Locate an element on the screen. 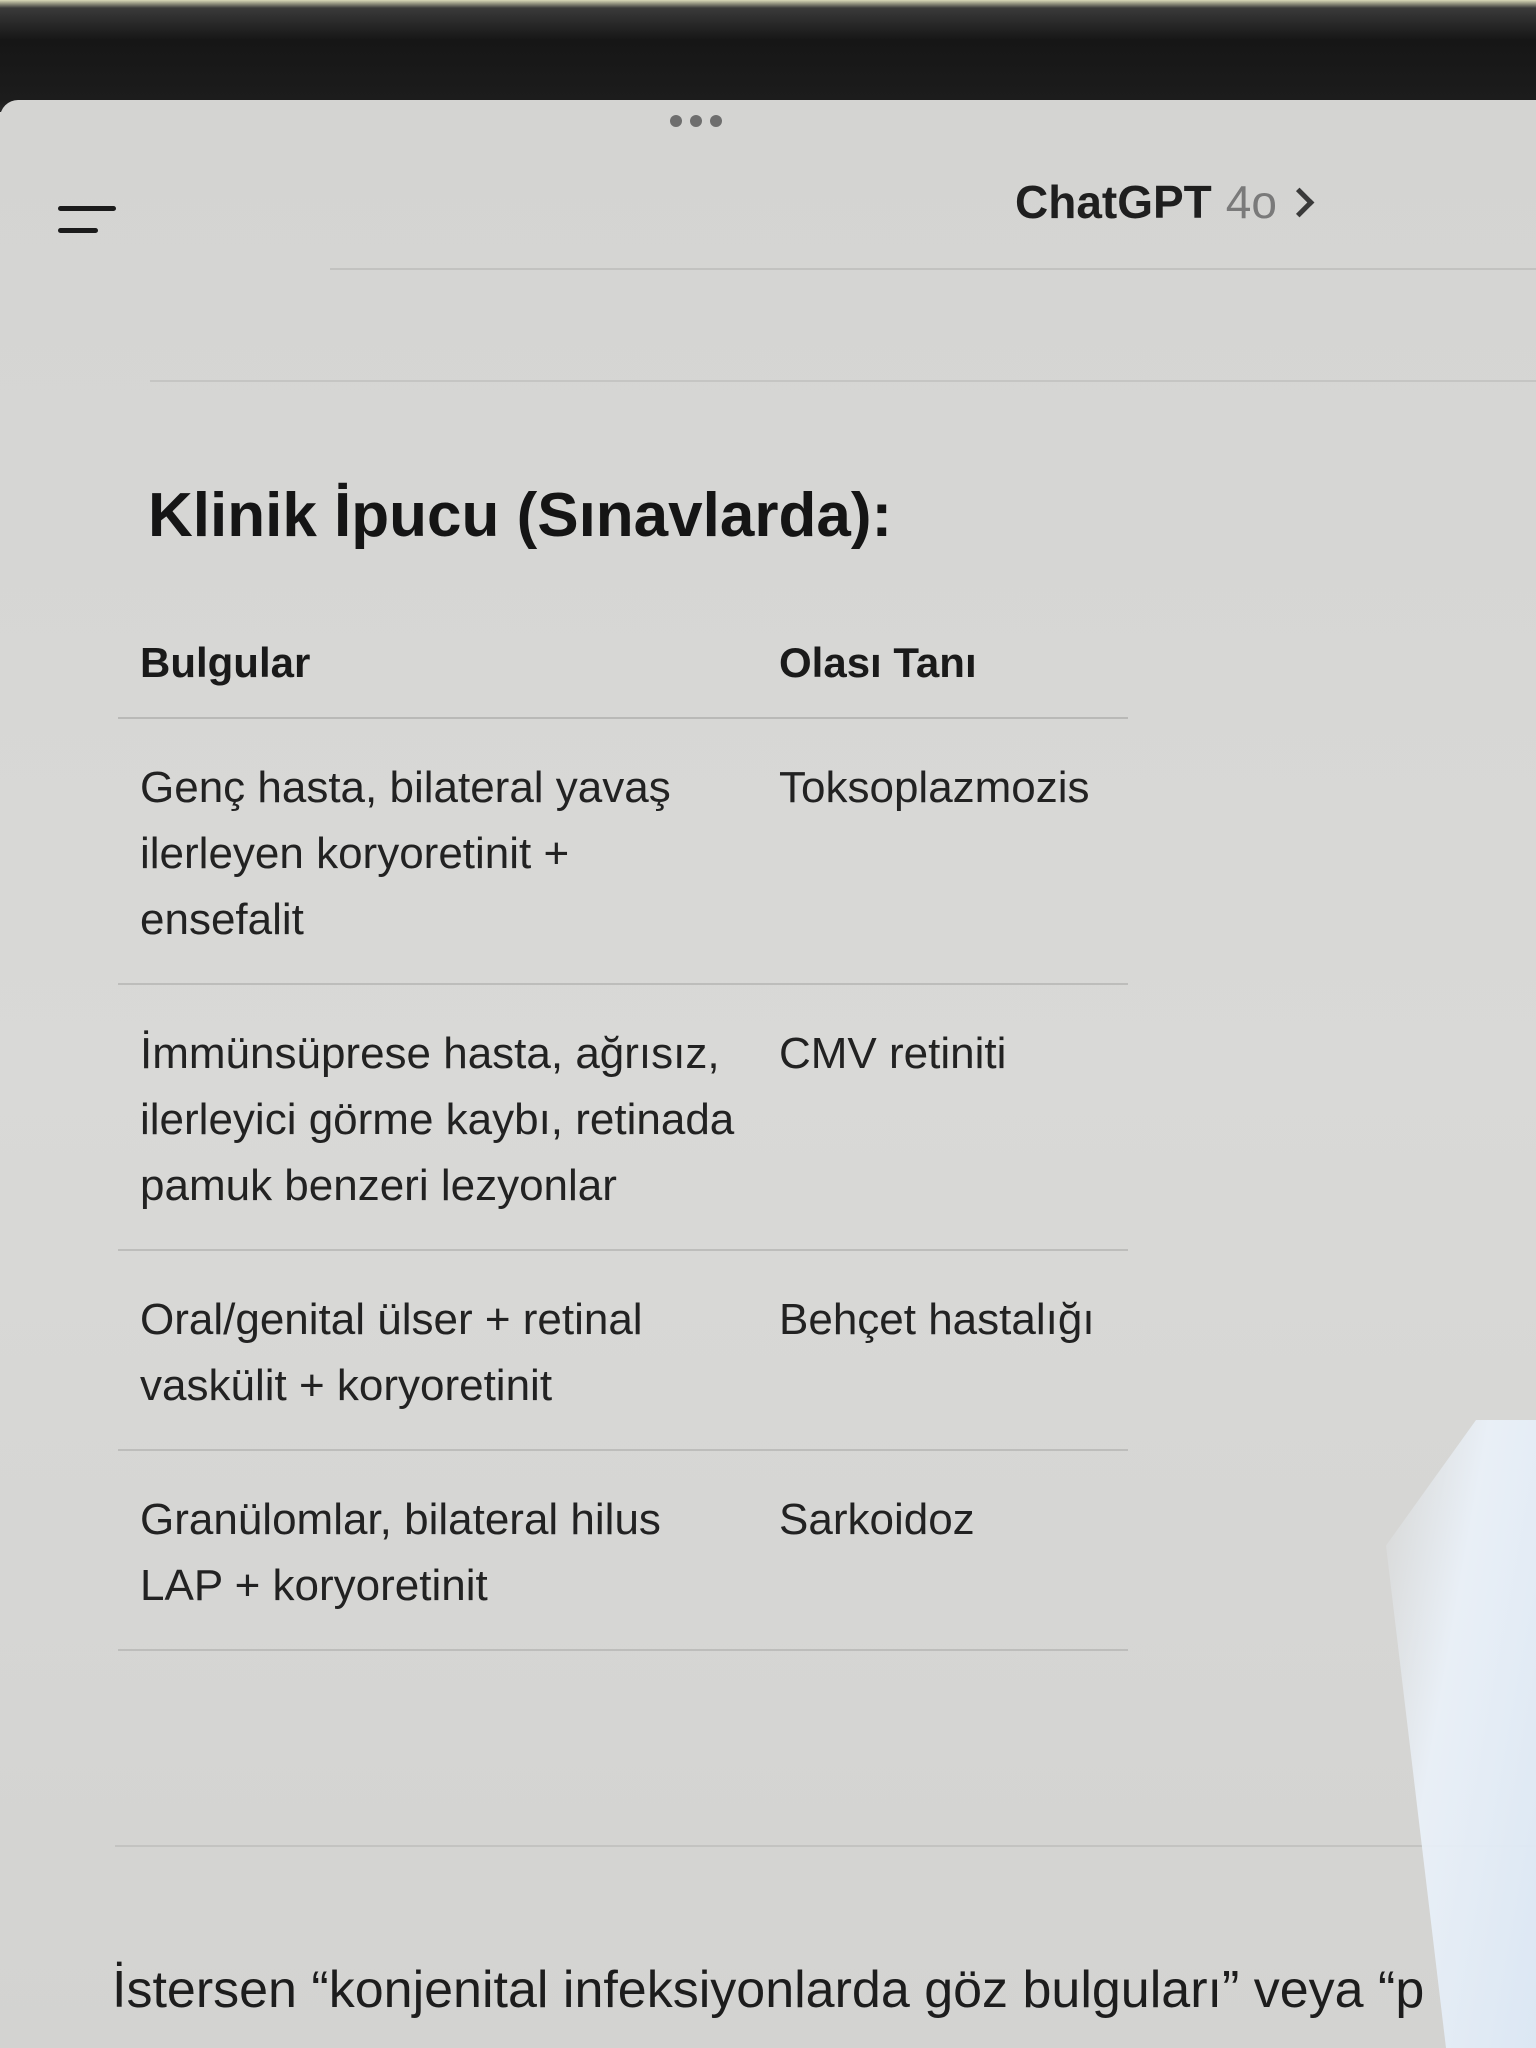 The height and width of the screenshot is (2048, 1536). section-title: Klinik İpucu (Sınavlarda): is located at coordinates (520, 515).